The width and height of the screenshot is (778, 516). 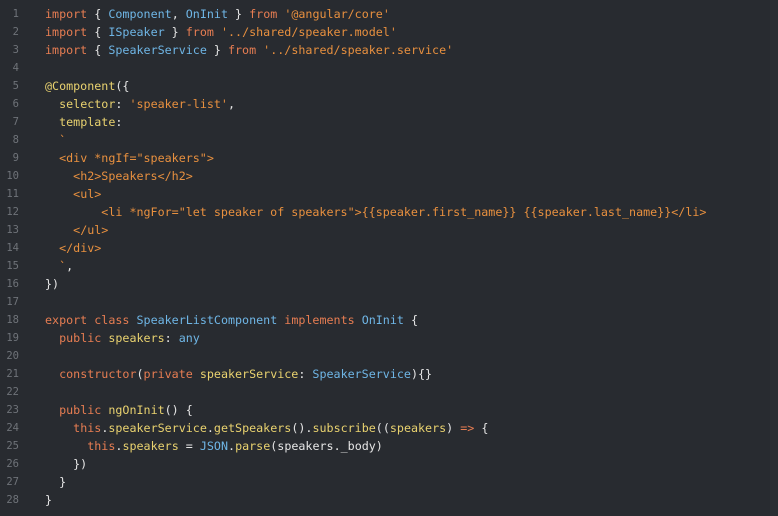 What do you see at coordinates (87, 122) in the screenshot?
I see `code-token: template` at bounding box center [87, 122].